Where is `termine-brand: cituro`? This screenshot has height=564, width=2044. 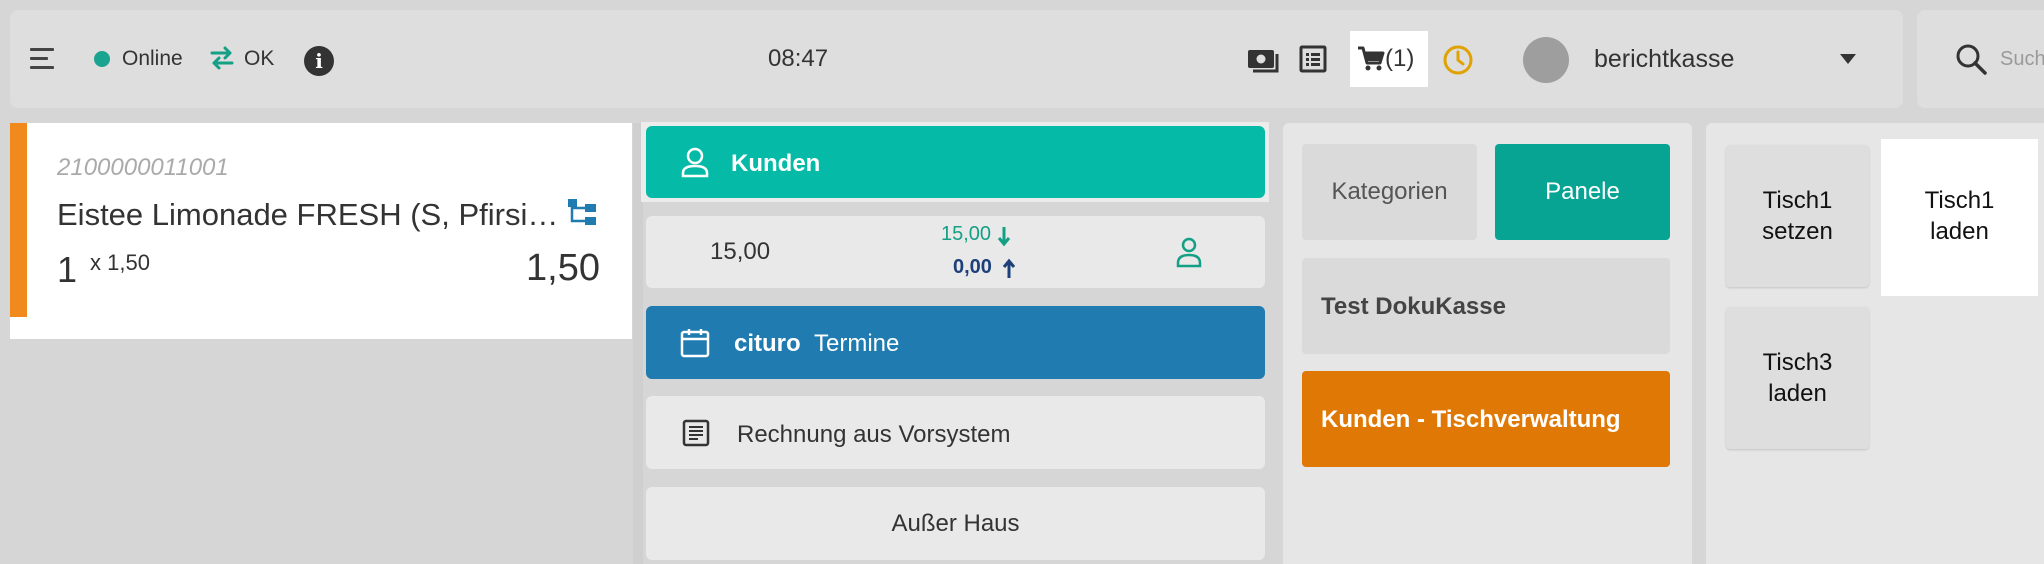 termine-brand: cituro is located at coordinates (767, 344).